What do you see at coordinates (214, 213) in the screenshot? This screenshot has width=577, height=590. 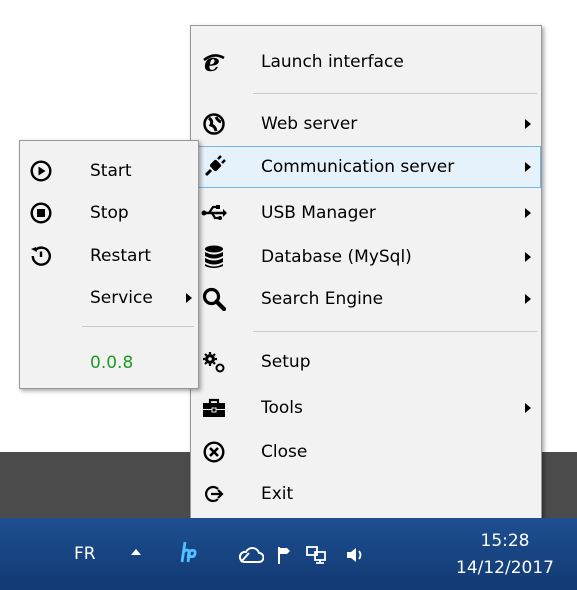 I see `usb-icon` at bounding box center [214, 213].